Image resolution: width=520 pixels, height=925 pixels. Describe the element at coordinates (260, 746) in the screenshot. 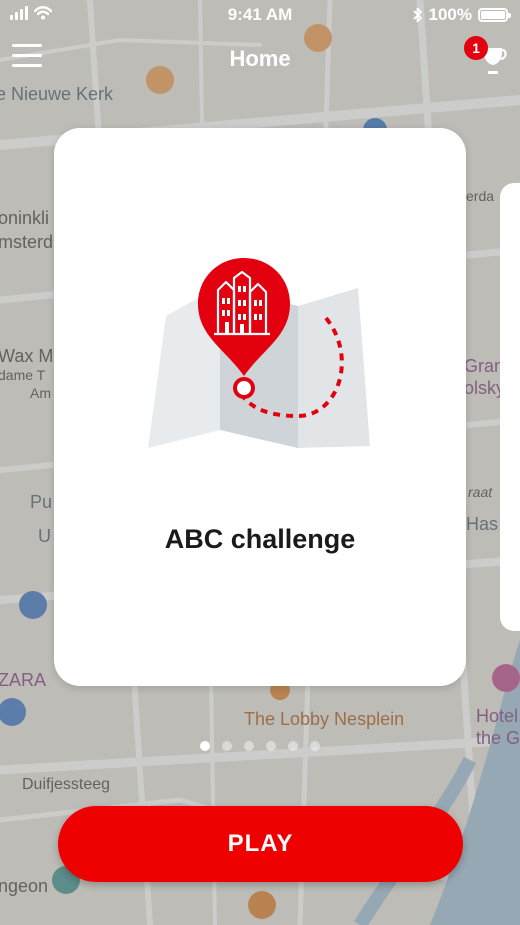

I see `page-indicator` at that location.